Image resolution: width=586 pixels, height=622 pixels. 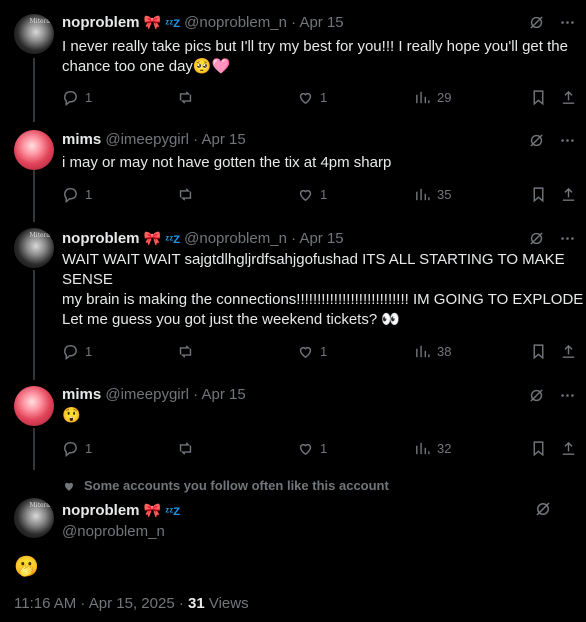 What do you see at coordinates (26, 567) in the screenshot?
I see `focused-tweet-text: 🫢` at bounding box center [26, 567].